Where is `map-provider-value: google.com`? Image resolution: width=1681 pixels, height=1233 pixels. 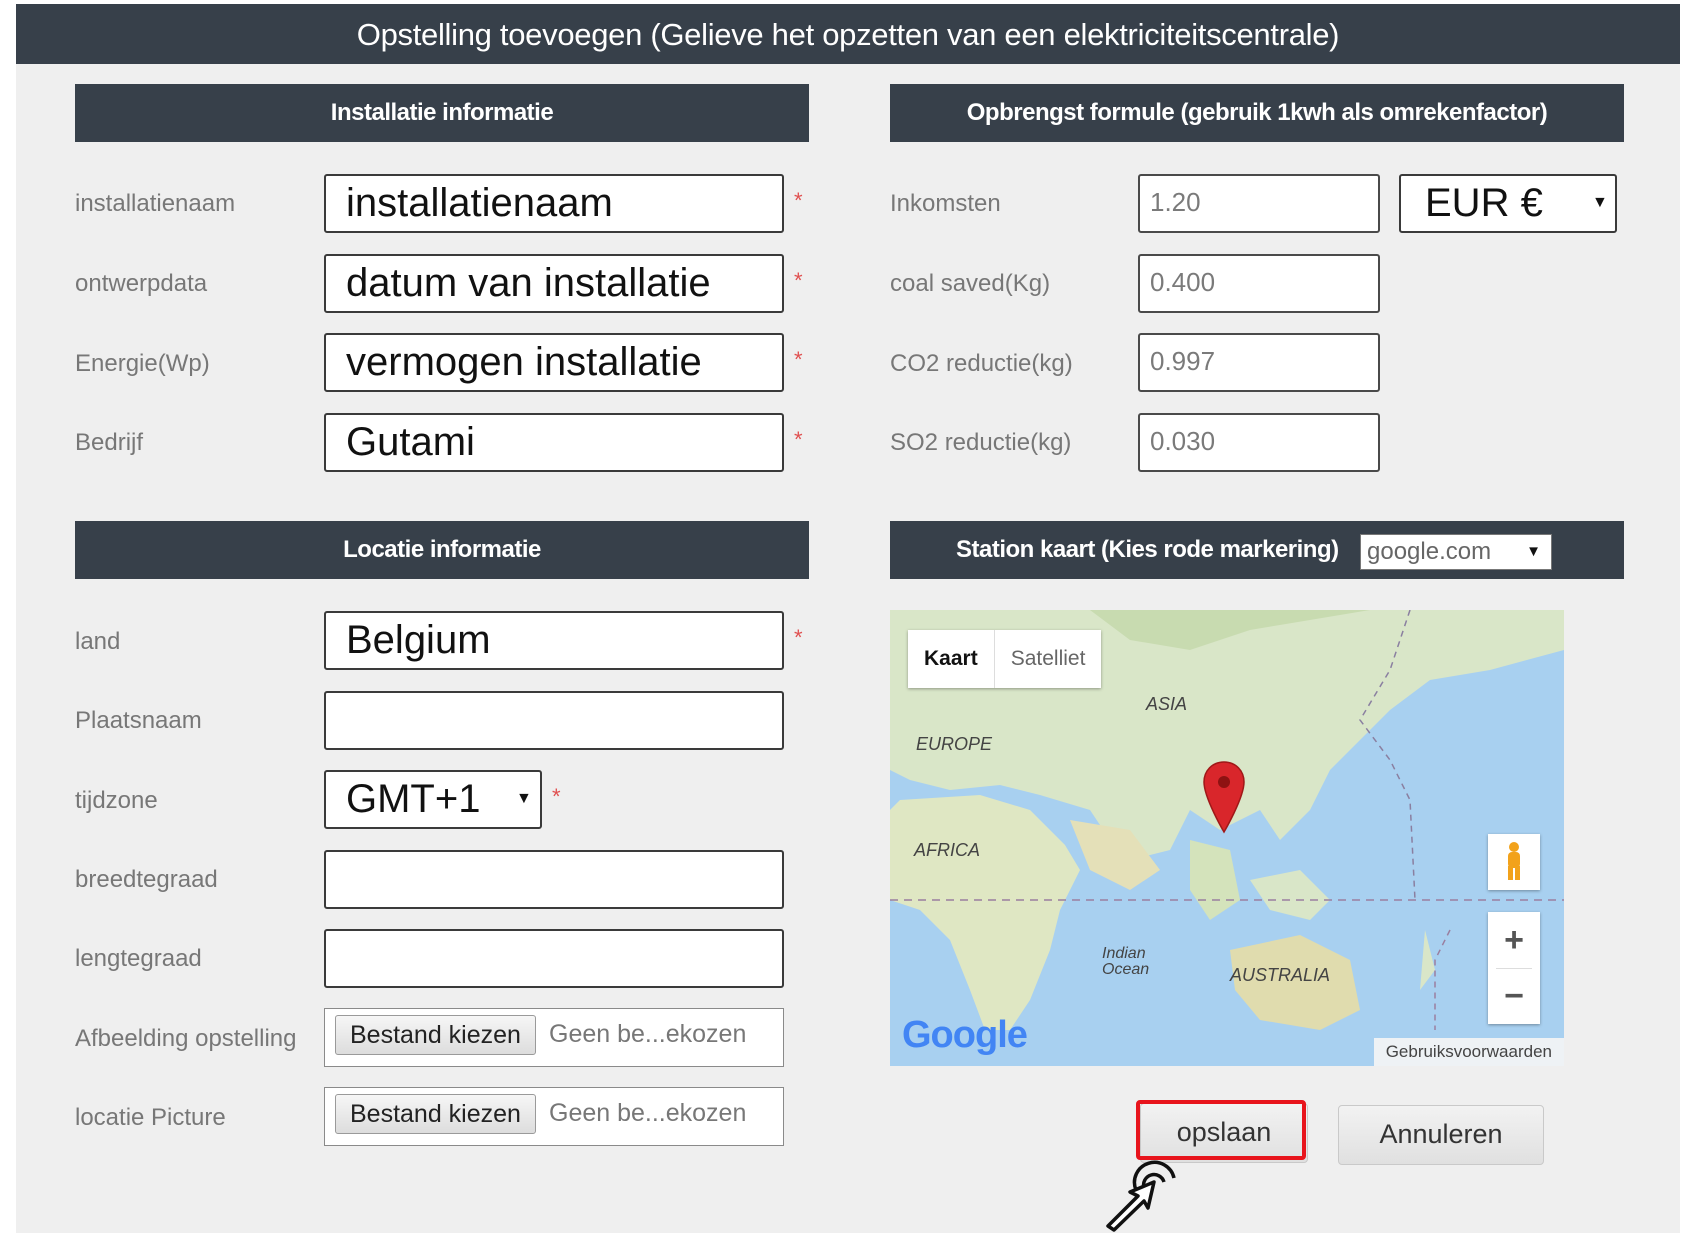 map-provider-value: google.com is located at coordinates (1429, 551).